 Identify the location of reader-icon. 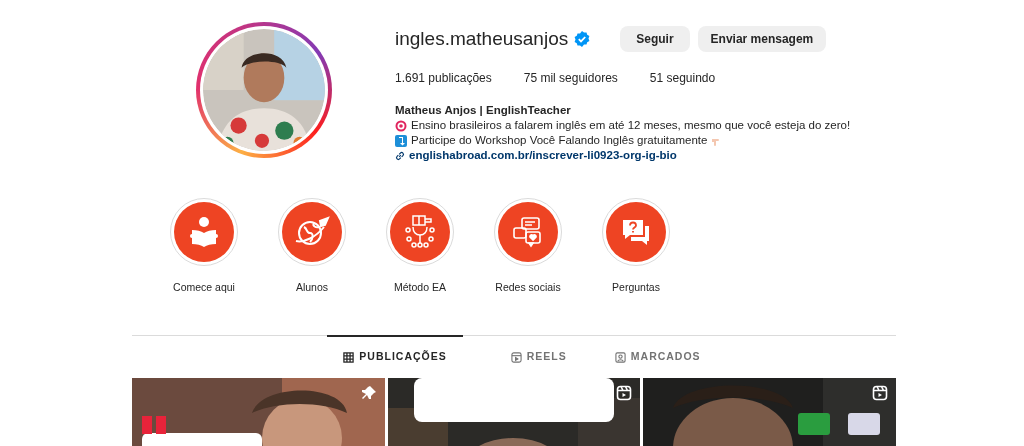
(204, 232).